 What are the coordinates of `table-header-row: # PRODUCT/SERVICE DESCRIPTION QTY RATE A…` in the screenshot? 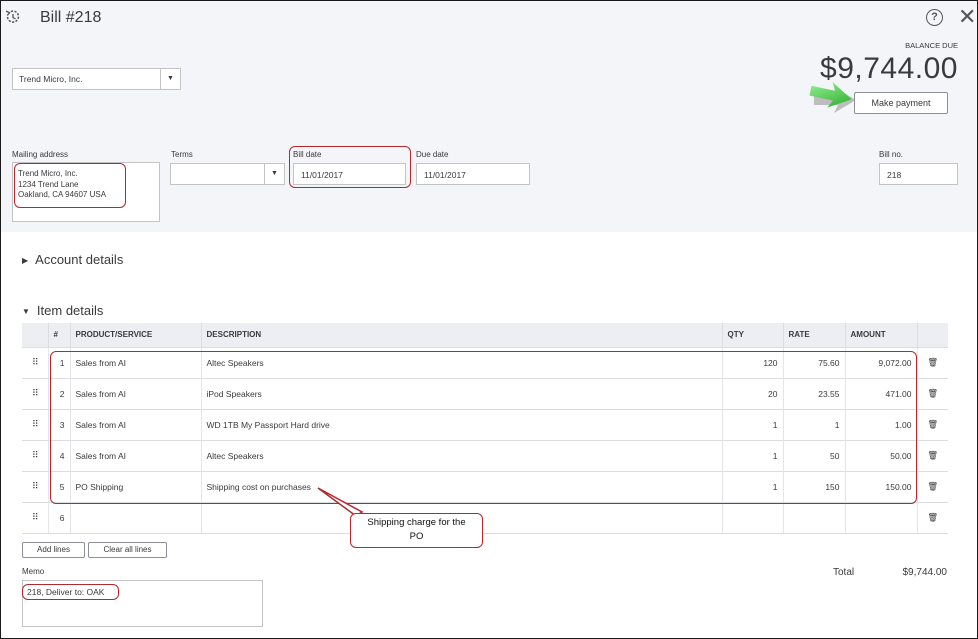 It's located at (485, 335).